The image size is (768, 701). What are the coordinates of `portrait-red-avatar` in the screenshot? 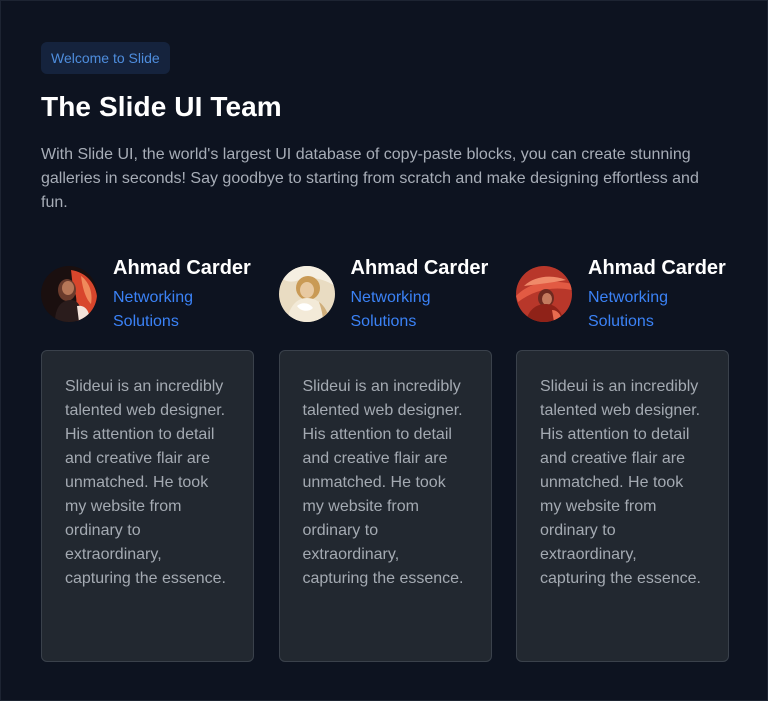 It's located at (69, 294).